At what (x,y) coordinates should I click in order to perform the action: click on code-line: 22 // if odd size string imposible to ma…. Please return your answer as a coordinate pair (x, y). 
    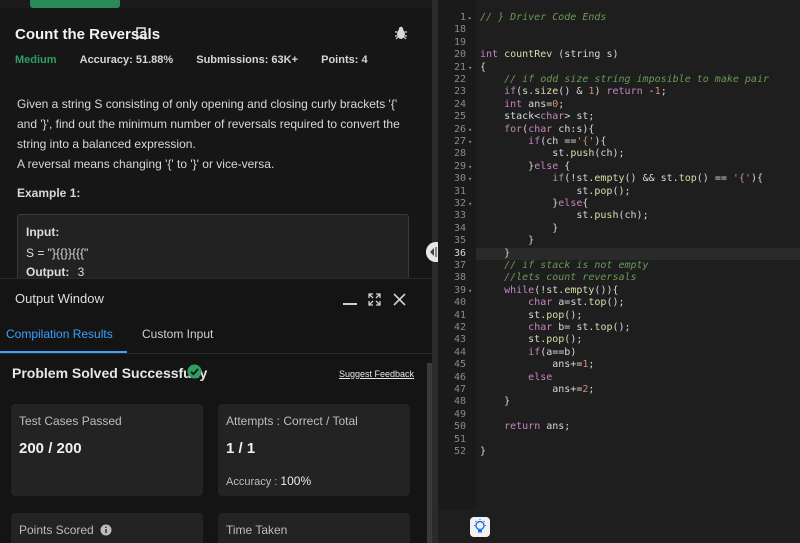
    Looking at the image, I should click on (619, 80).